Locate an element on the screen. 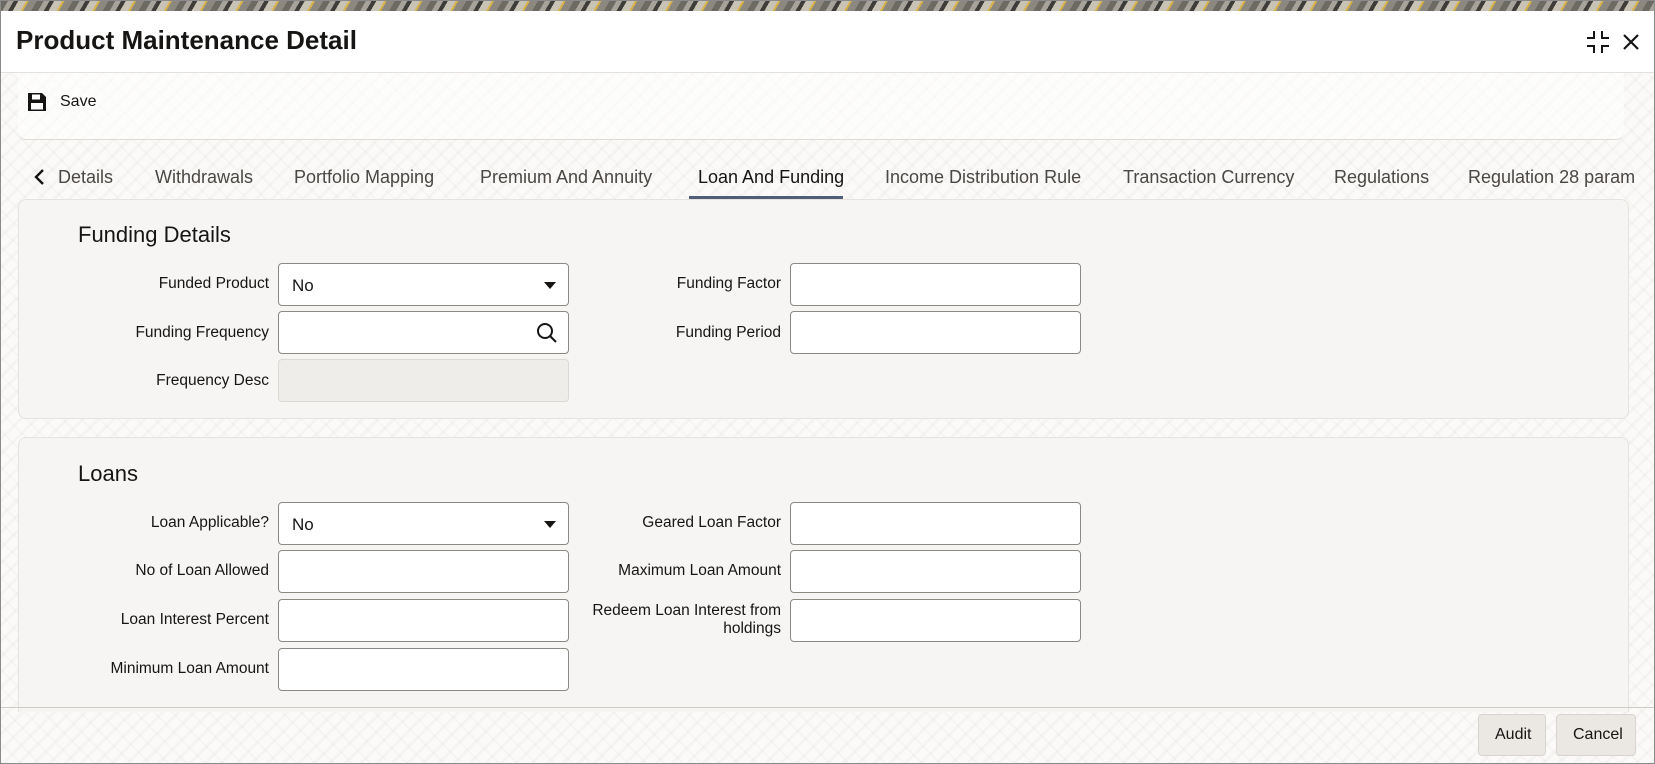  dialog-header: Product Maintenance Detail is located at coordinates (827, 42).